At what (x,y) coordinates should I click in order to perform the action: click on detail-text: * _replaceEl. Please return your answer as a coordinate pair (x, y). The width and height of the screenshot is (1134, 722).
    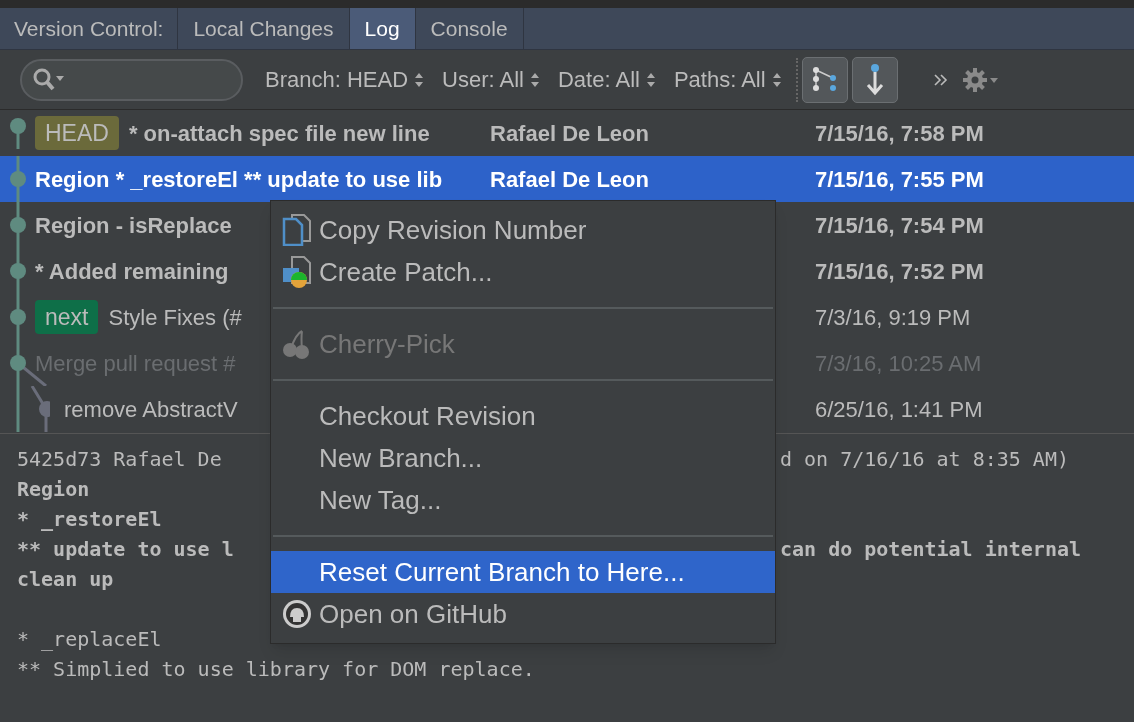
    Looking at the image, I should click on (89, 639).